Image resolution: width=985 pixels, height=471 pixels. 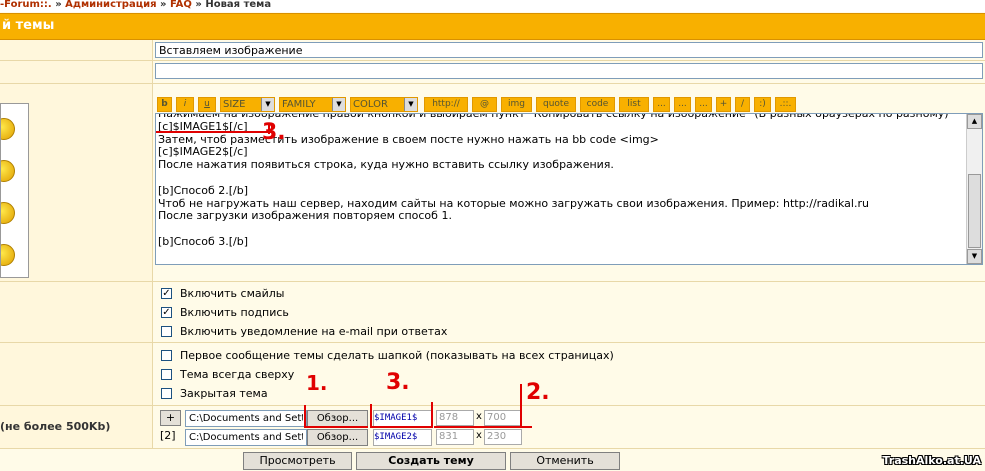 What do you see at coordinates (931, 460) in the screenshot?
I see `watermark: TrashAlko.at.UA` at bounding box center [931, 460].